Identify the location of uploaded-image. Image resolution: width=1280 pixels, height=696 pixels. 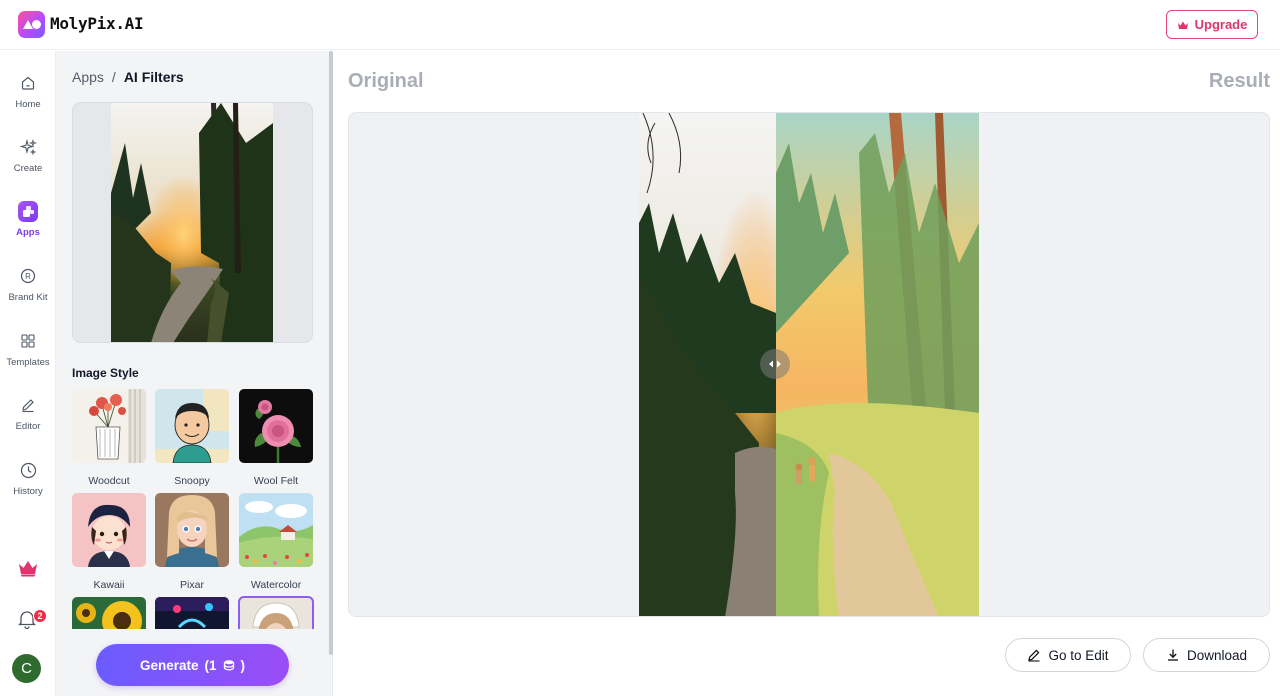
(192, 222).